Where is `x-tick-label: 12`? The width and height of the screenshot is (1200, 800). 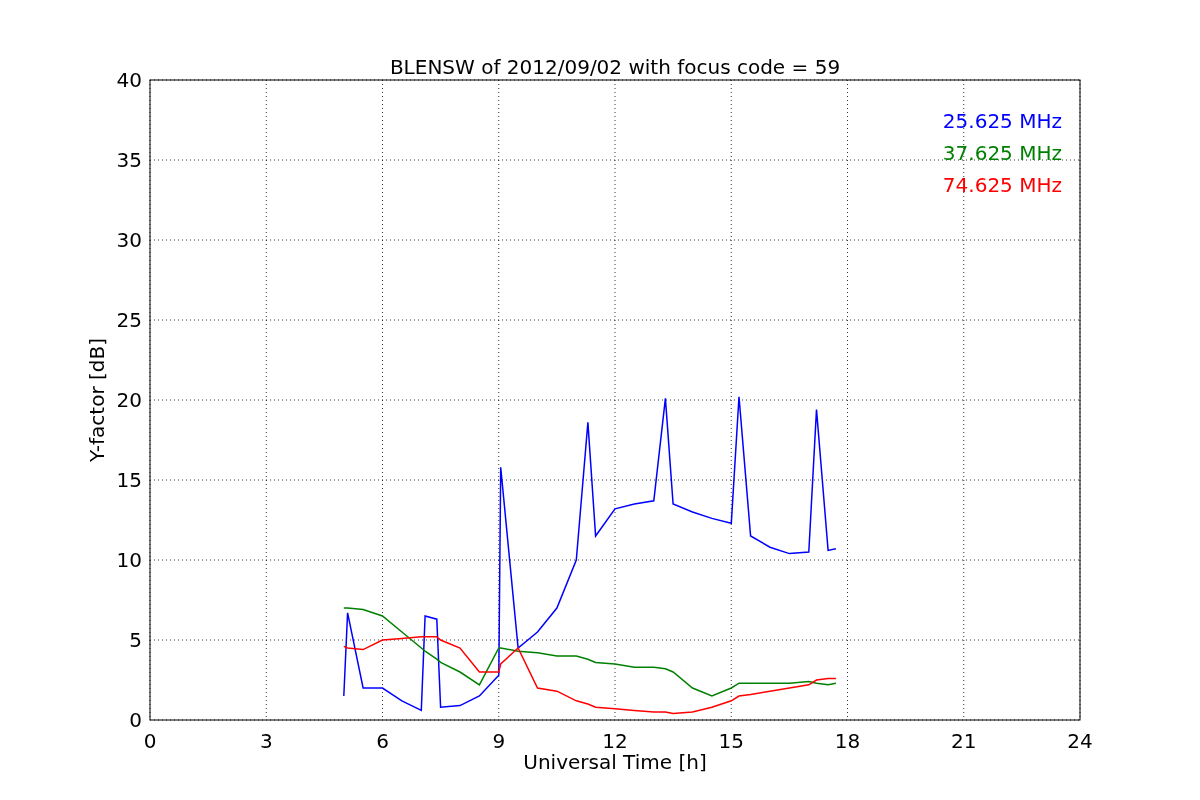 x-tick-label: 12 is located at coordinates (615, 741).